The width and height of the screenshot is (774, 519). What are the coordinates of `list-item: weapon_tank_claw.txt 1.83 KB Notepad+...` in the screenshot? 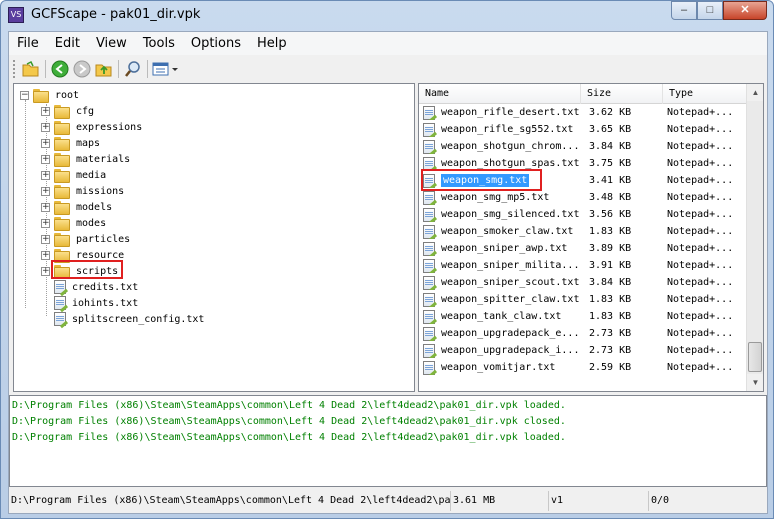 It's located at (585, 316).